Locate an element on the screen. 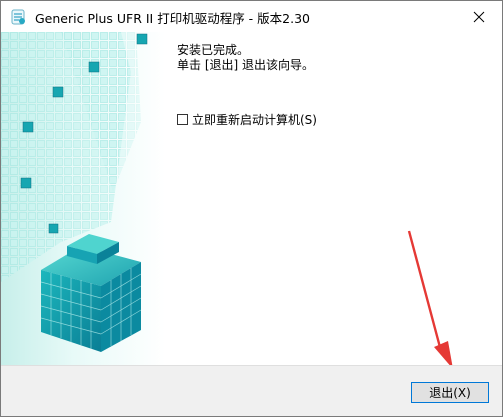 The height and width of the screenshot is (417, 503). close-button is located at coordinates (479, 16).